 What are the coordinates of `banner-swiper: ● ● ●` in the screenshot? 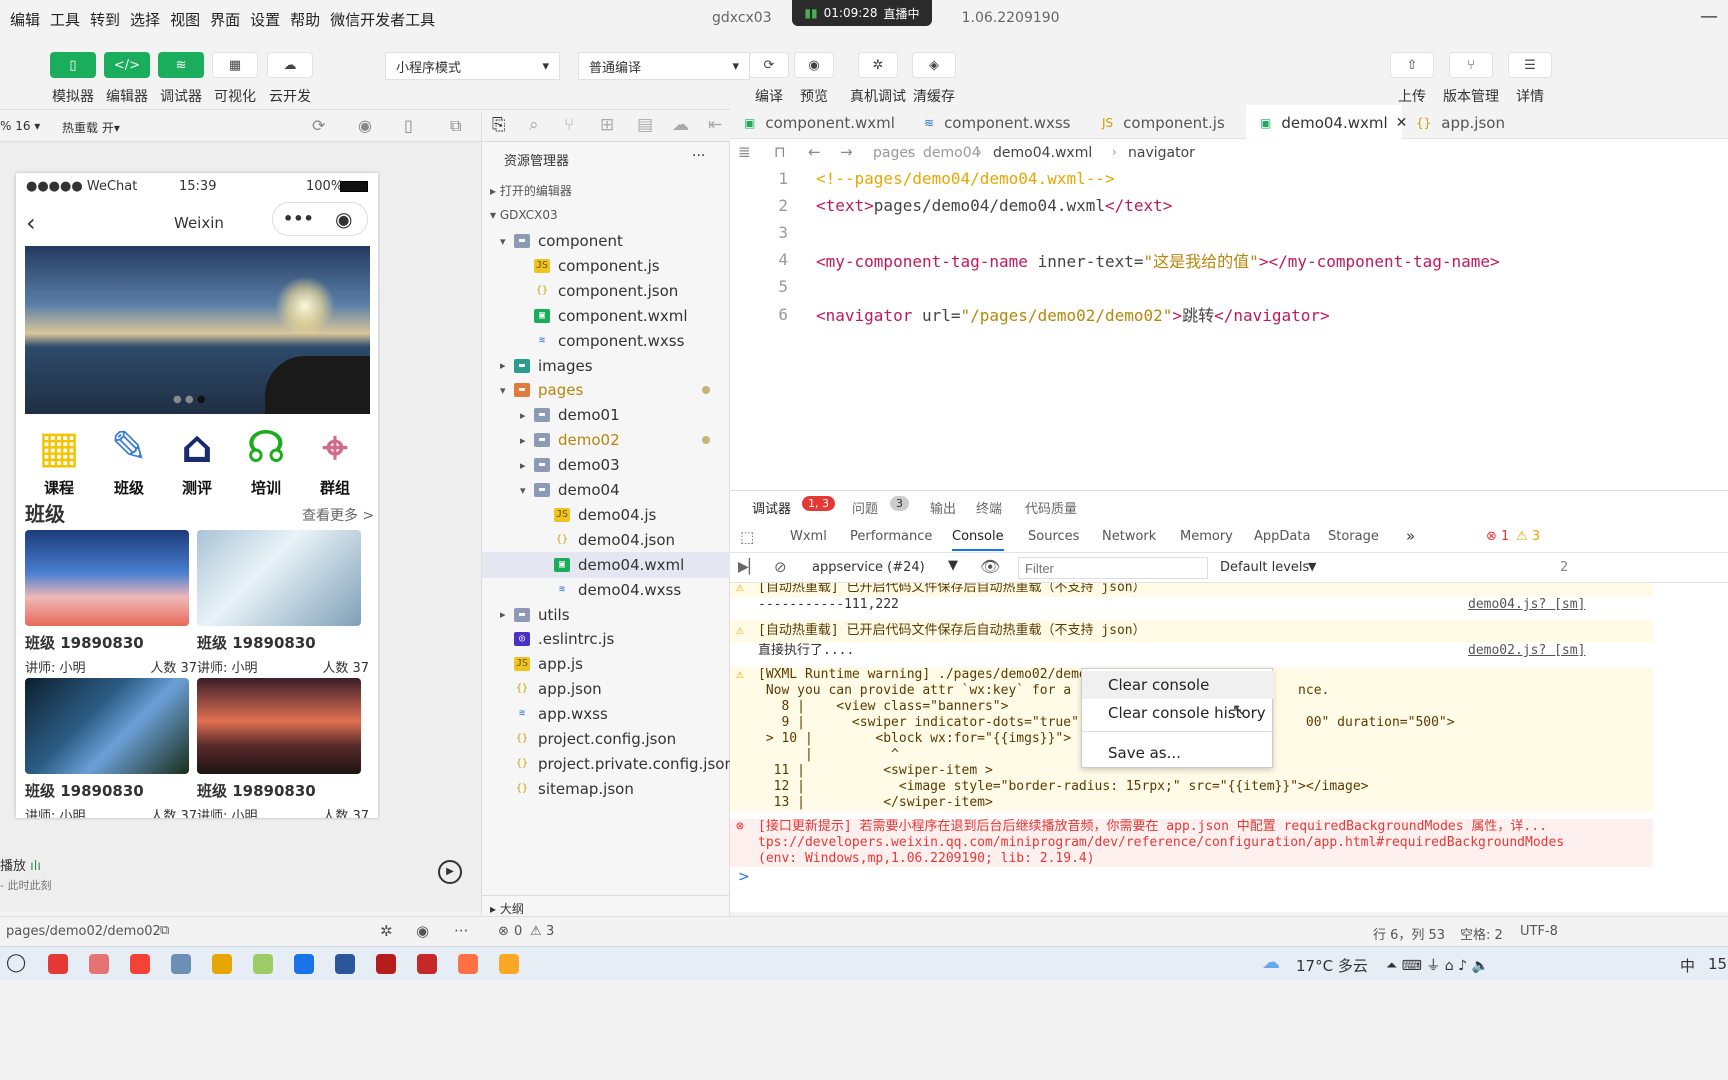 It's located at (197, 330).